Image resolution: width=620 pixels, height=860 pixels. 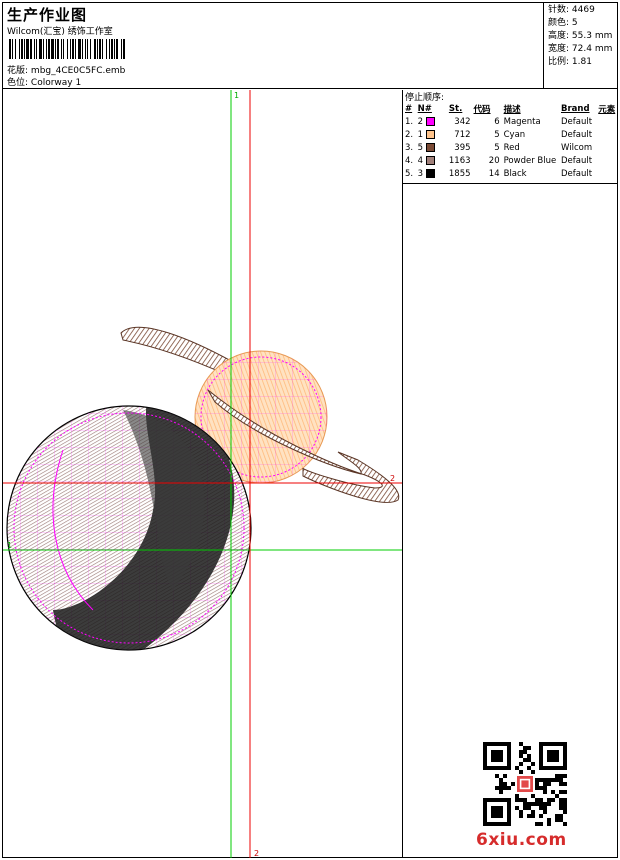 I want to click on row-stitches: 712, so click(x=462, y=134).